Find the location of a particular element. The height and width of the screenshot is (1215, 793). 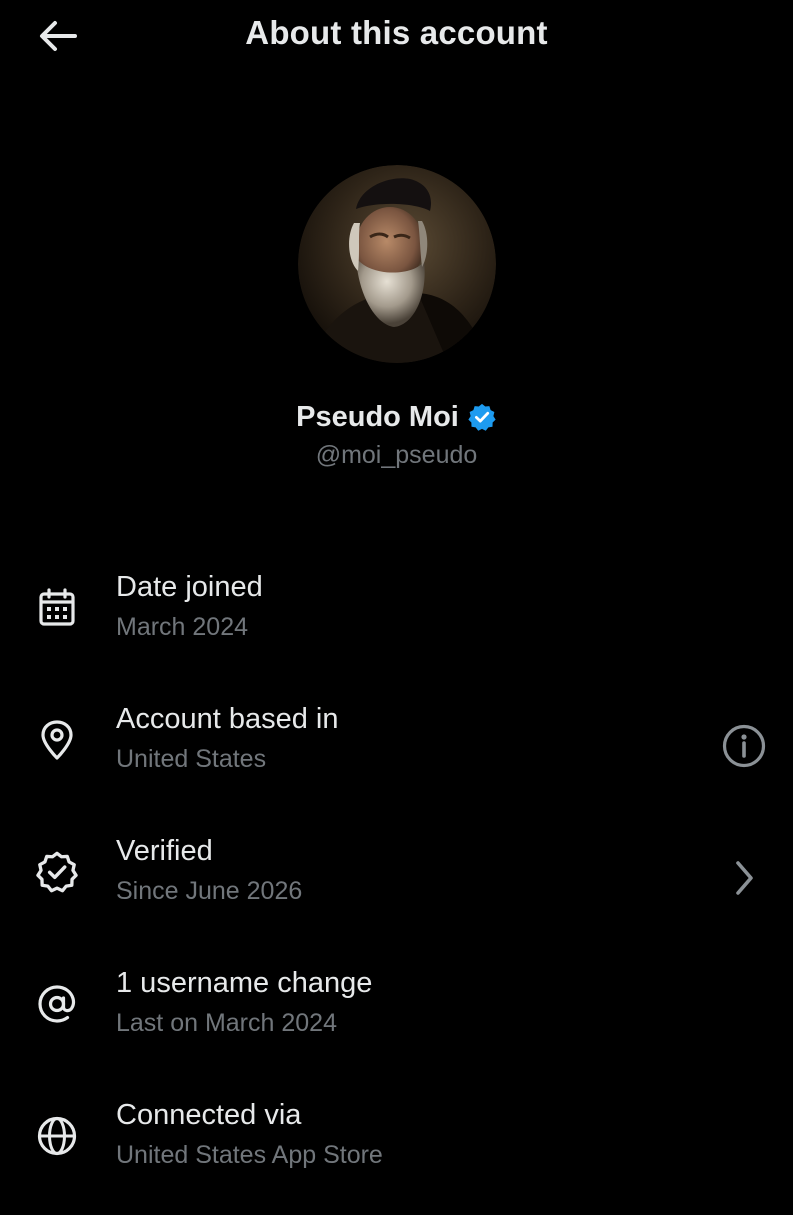

row-label: Connected via is located at coordinates (209, 1115).